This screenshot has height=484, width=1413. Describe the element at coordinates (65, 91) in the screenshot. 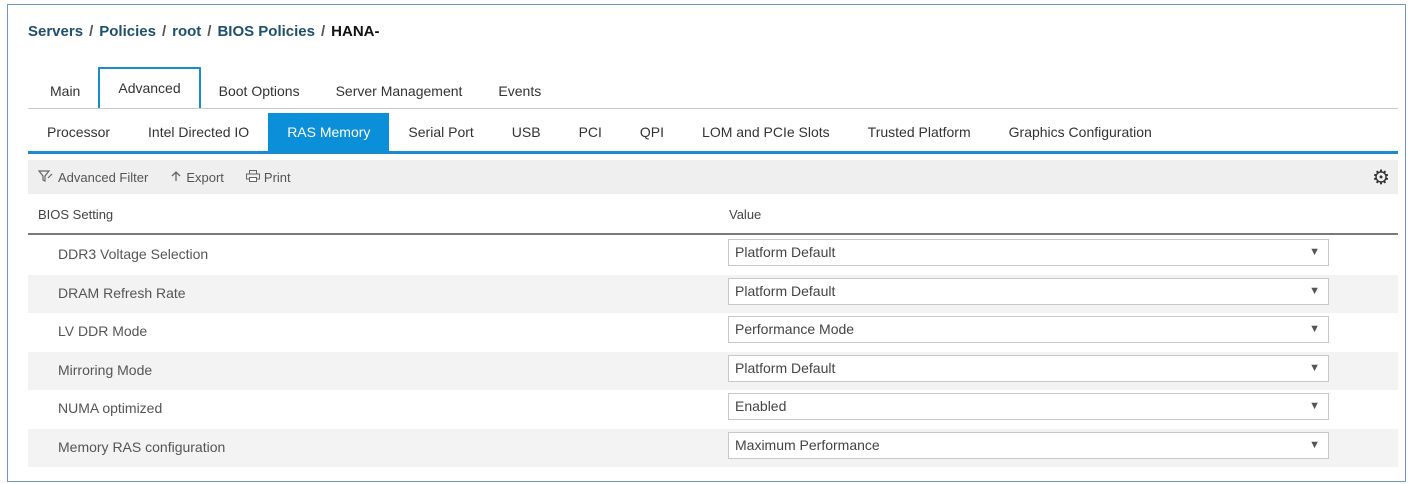

I see `tab-main: Main` at that location.